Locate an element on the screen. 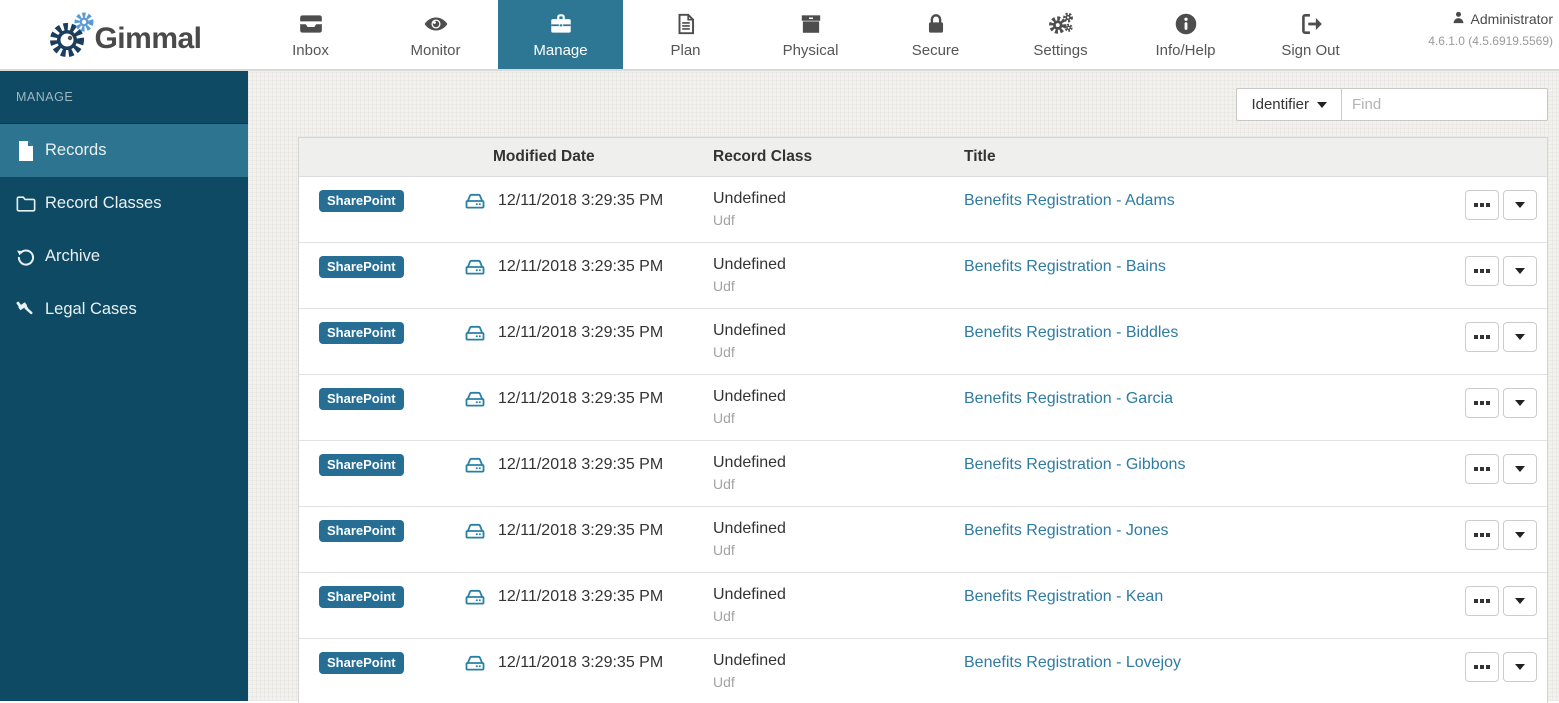 Image resolution: width=1559 pixels, height=703 pixels. inbox-icon is located at coordinates (311, 24).